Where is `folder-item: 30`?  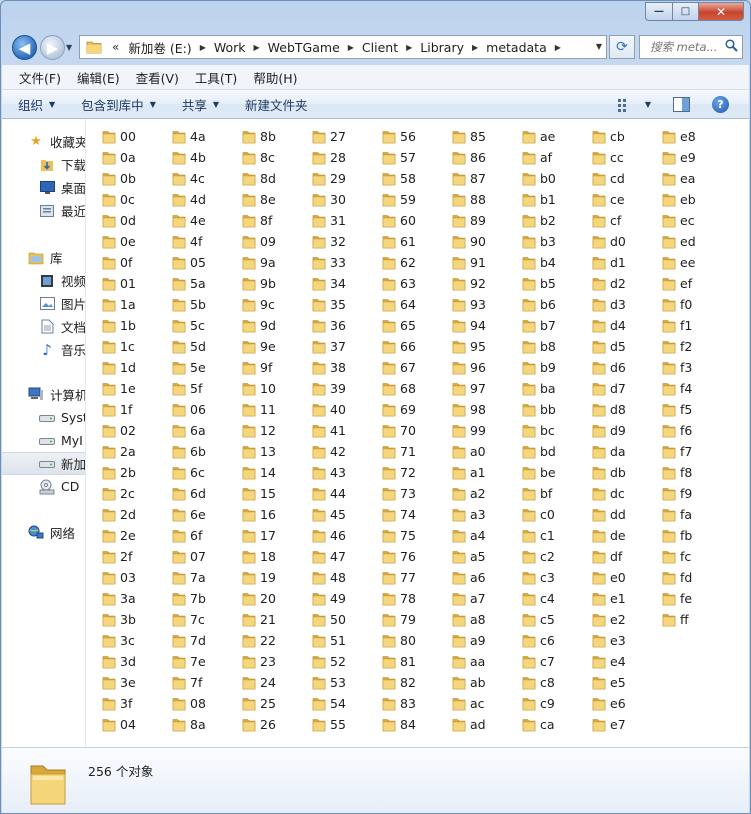
folder-item: 30 is located at coordinates (330, 199).